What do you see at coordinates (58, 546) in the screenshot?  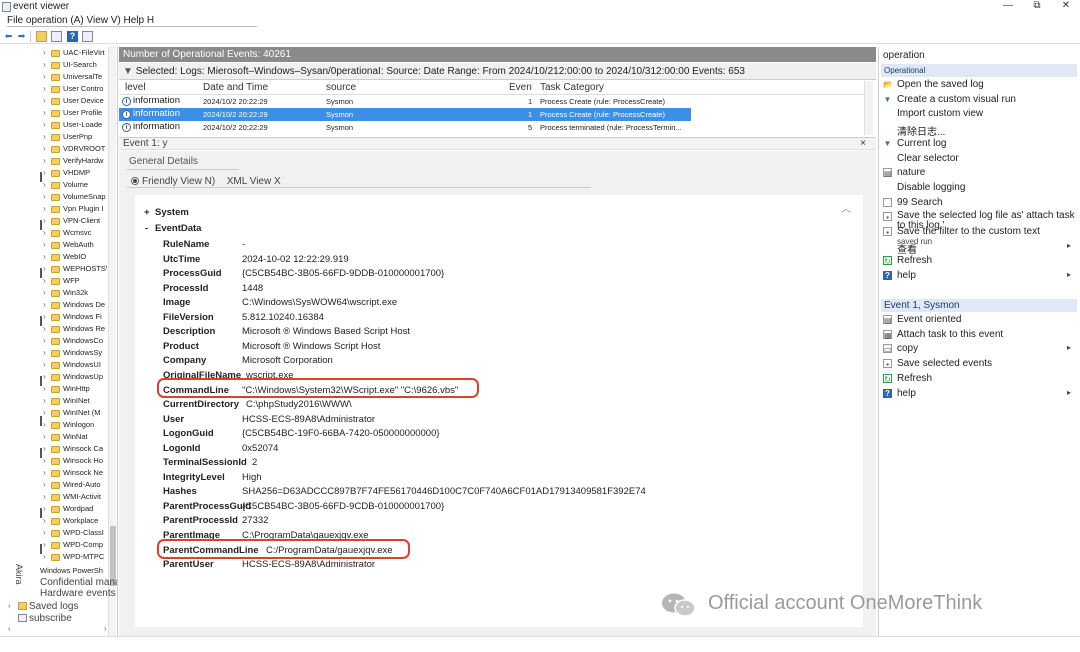 I see `tree-item: › WPD-Comp` at bounding box center [58, 546].